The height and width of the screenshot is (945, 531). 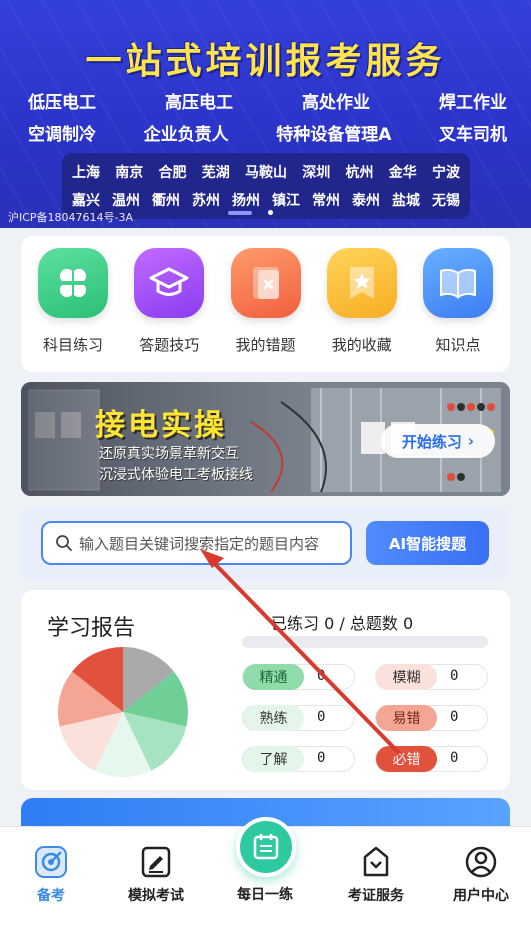 I want to click on ai-search-button: AI智能搜题, so click(x=427, y=543).